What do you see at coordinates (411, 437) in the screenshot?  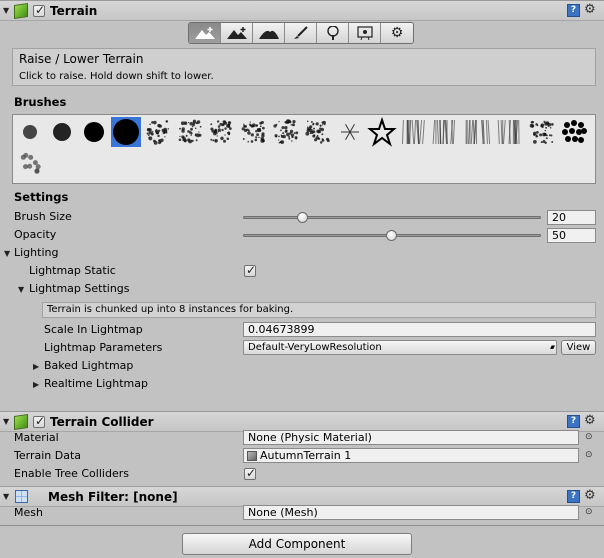 I see `material-field: None (Physic Material)` at bounding box center [411, 437].